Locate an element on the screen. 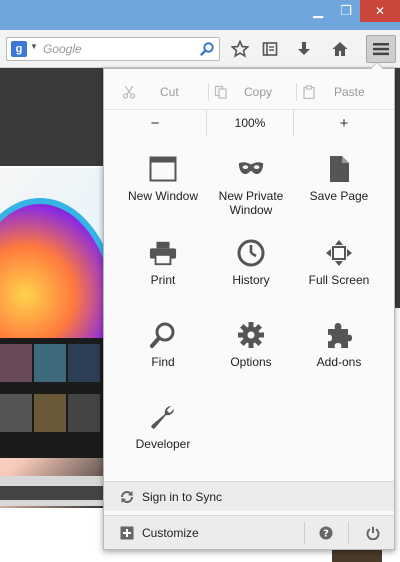 The width and height of the screenshot is (400, 562). scissors-icon is located at coordinates (131, 92).